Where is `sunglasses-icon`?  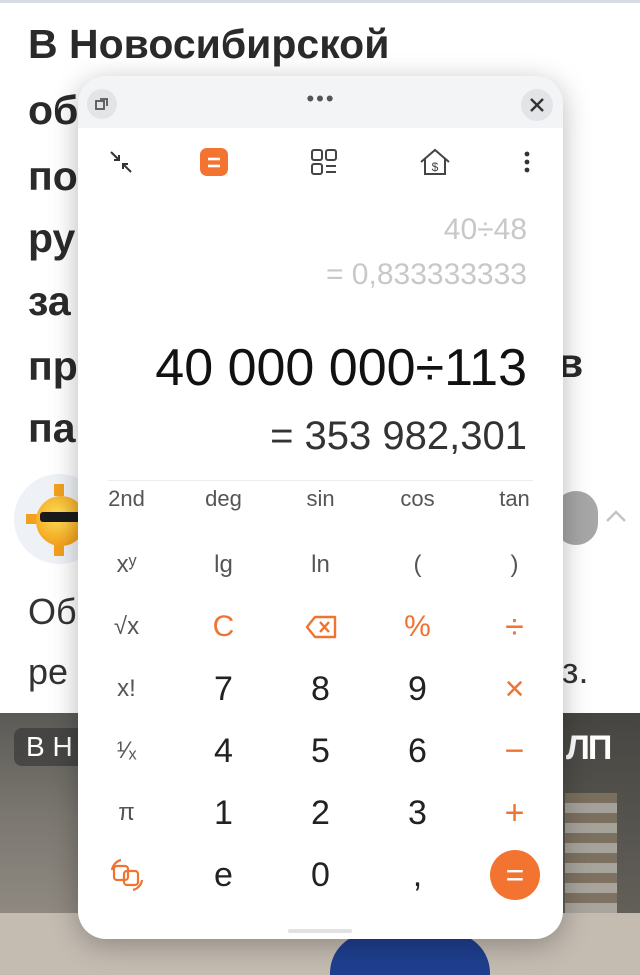
sunglasses-icon is located at coordinates (61, 517).